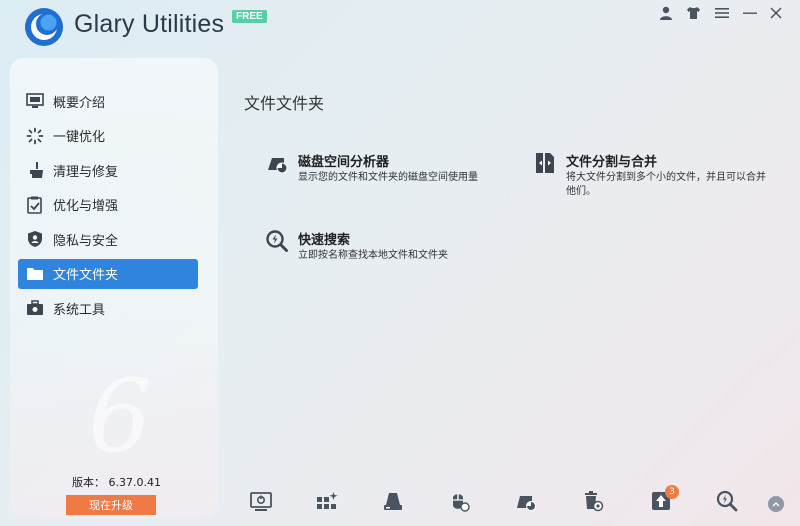  What do you see at coordinates (120, 416) in the screenshot?
I see `version-watermark-decoration: 6` at bounding box center [120, 416].